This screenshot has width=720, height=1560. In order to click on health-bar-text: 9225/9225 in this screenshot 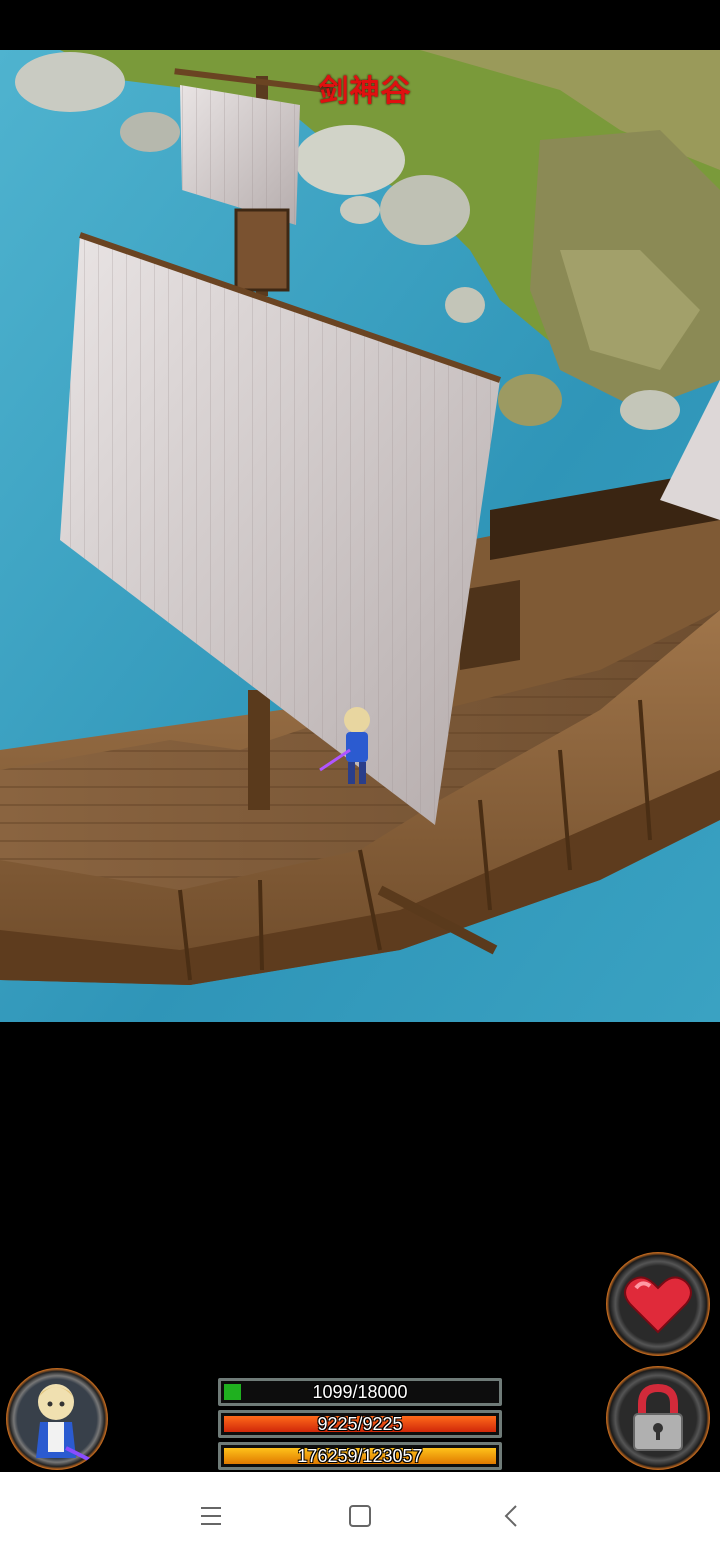, I will do `click(360, 1424)`.